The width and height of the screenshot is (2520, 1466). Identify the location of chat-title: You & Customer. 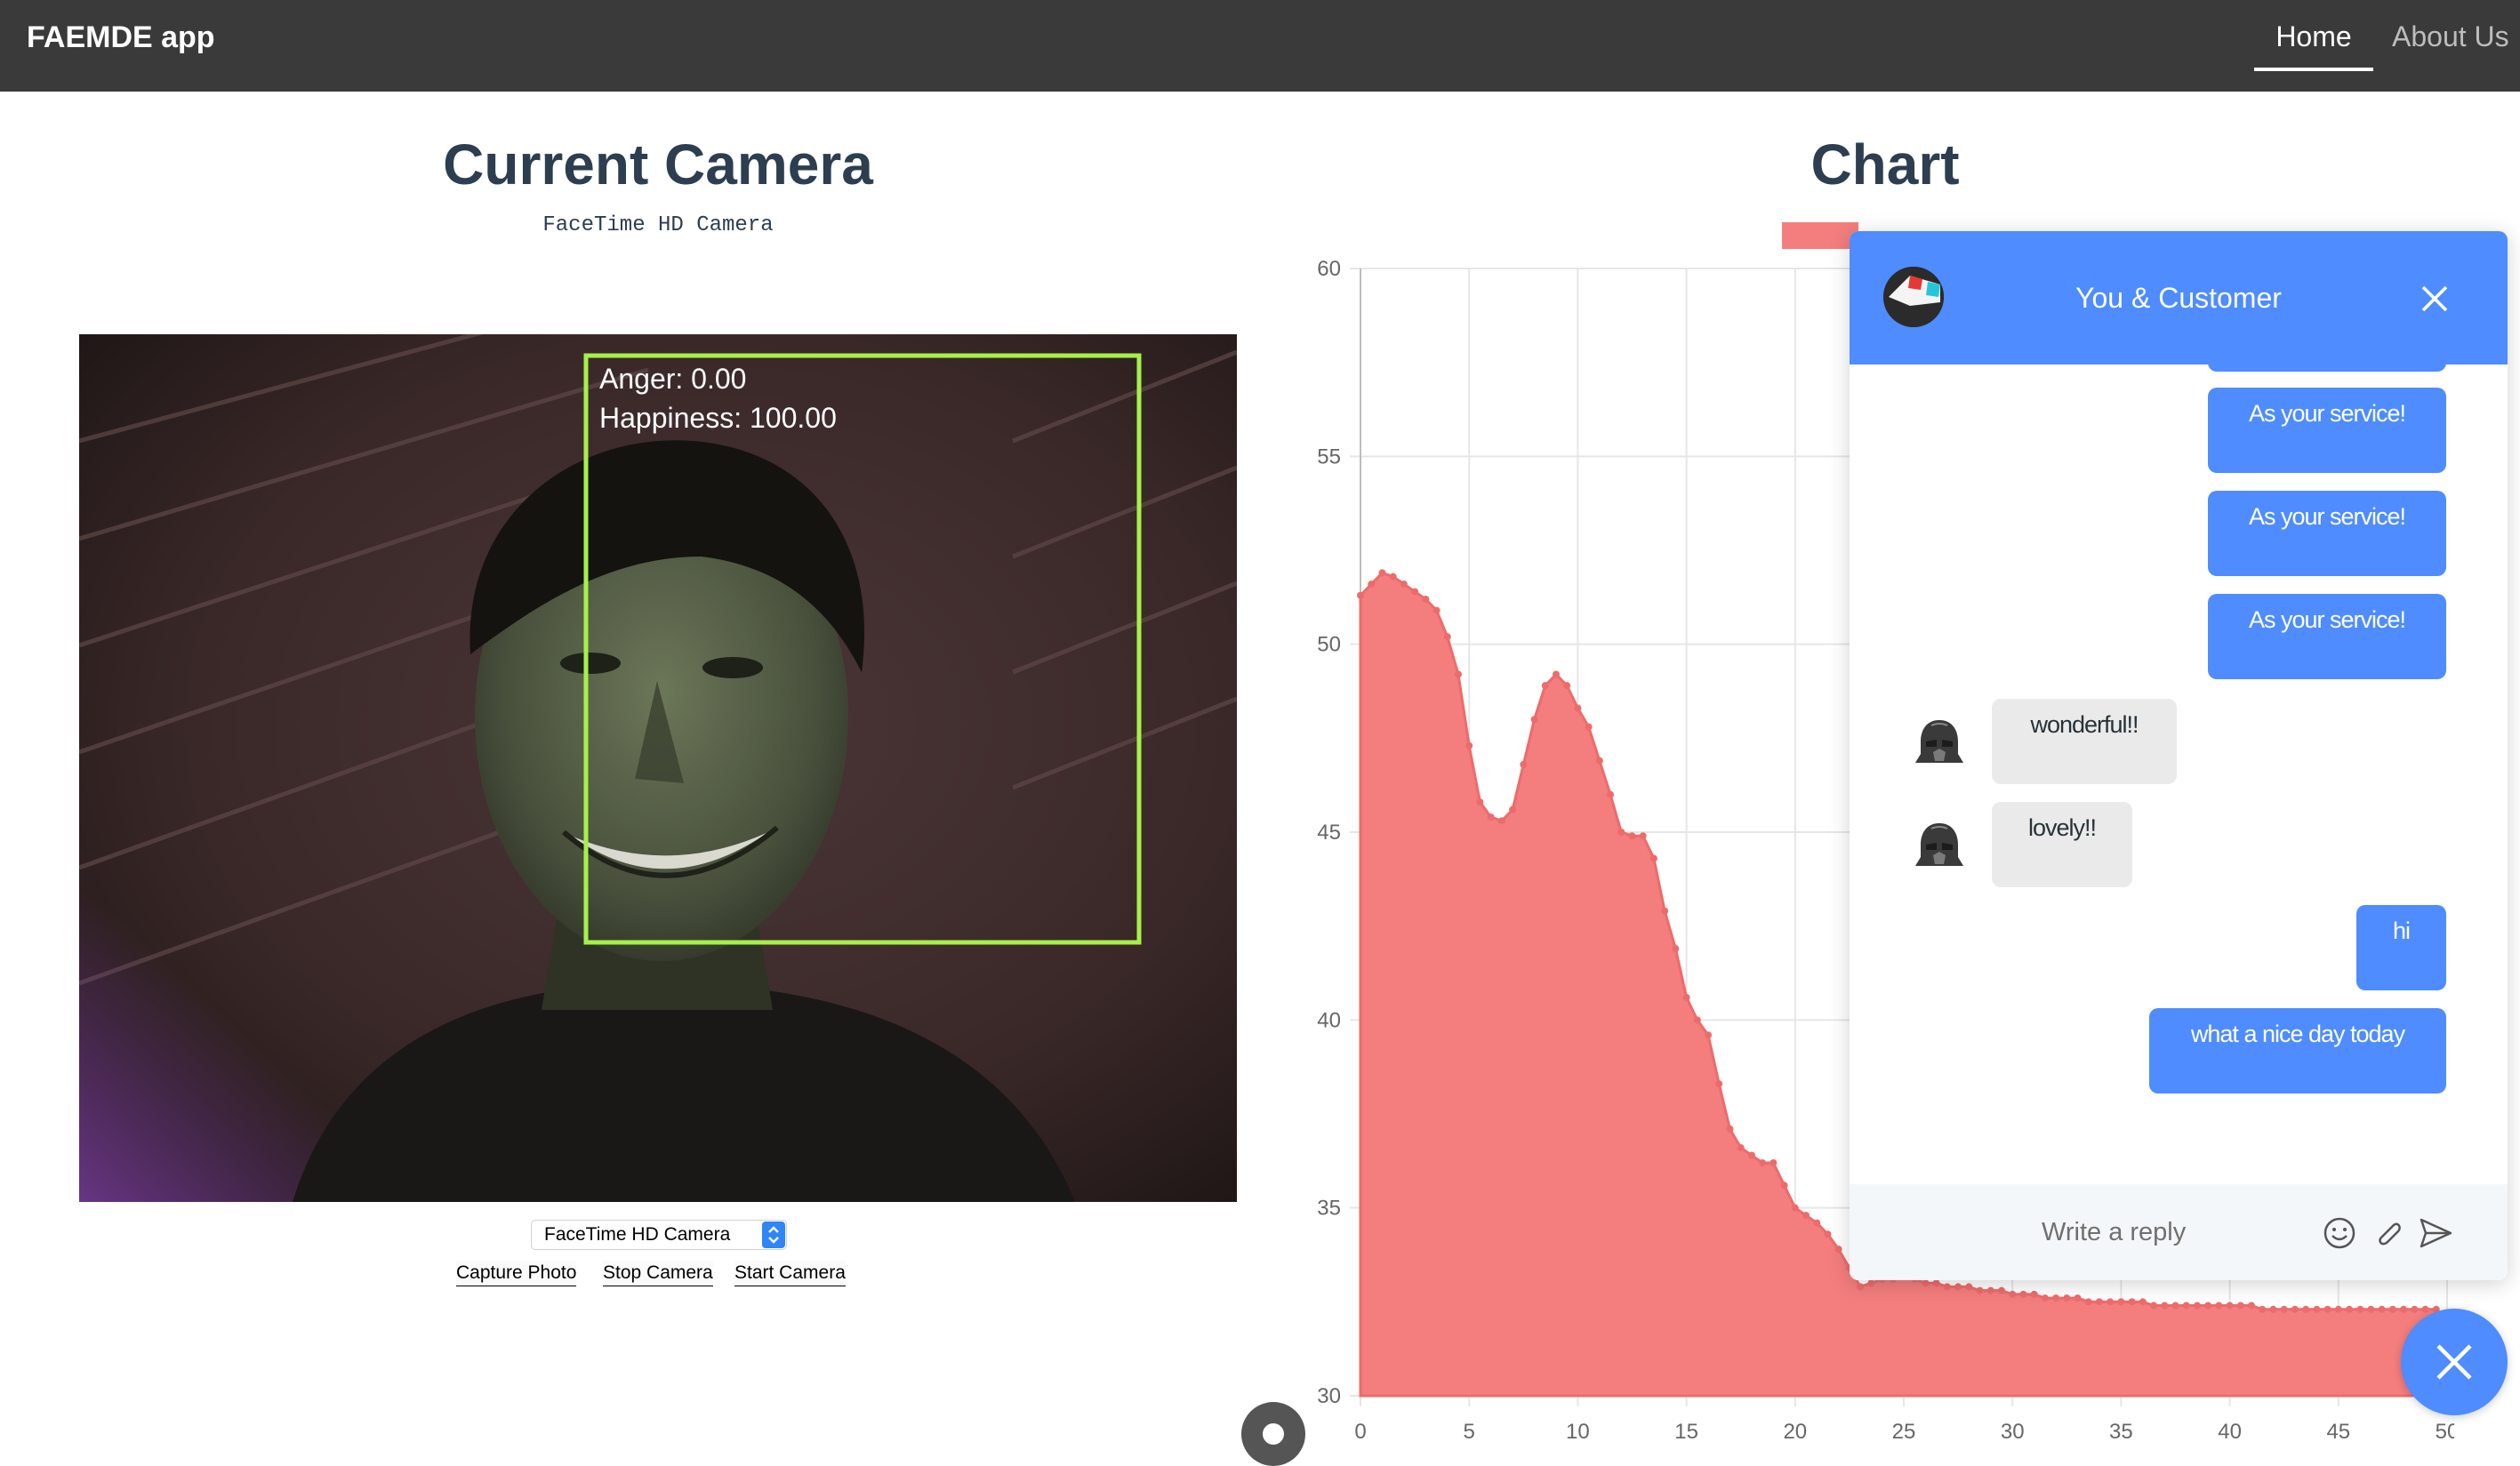
(2178, 298).